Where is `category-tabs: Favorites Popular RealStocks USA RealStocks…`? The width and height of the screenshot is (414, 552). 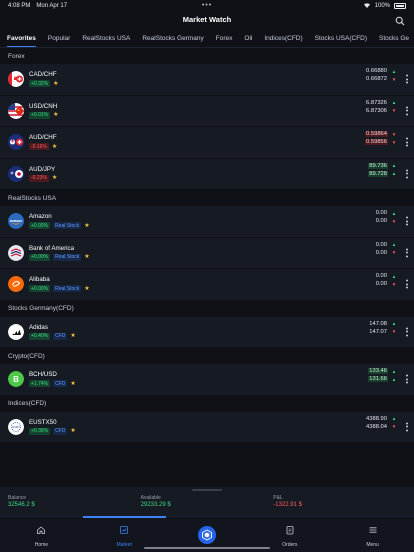 category-tabs: Favorites Popular RealStocks USA RealStocks… is located at coordinates (207, 39).